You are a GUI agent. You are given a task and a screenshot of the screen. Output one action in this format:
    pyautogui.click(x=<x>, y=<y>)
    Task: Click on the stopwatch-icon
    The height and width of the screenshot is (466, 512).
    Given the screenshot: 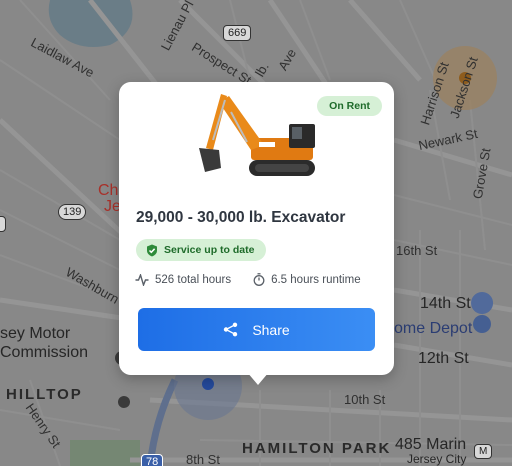 What is the action you would take?
    pyautogui.click(x=259, y=279)
    